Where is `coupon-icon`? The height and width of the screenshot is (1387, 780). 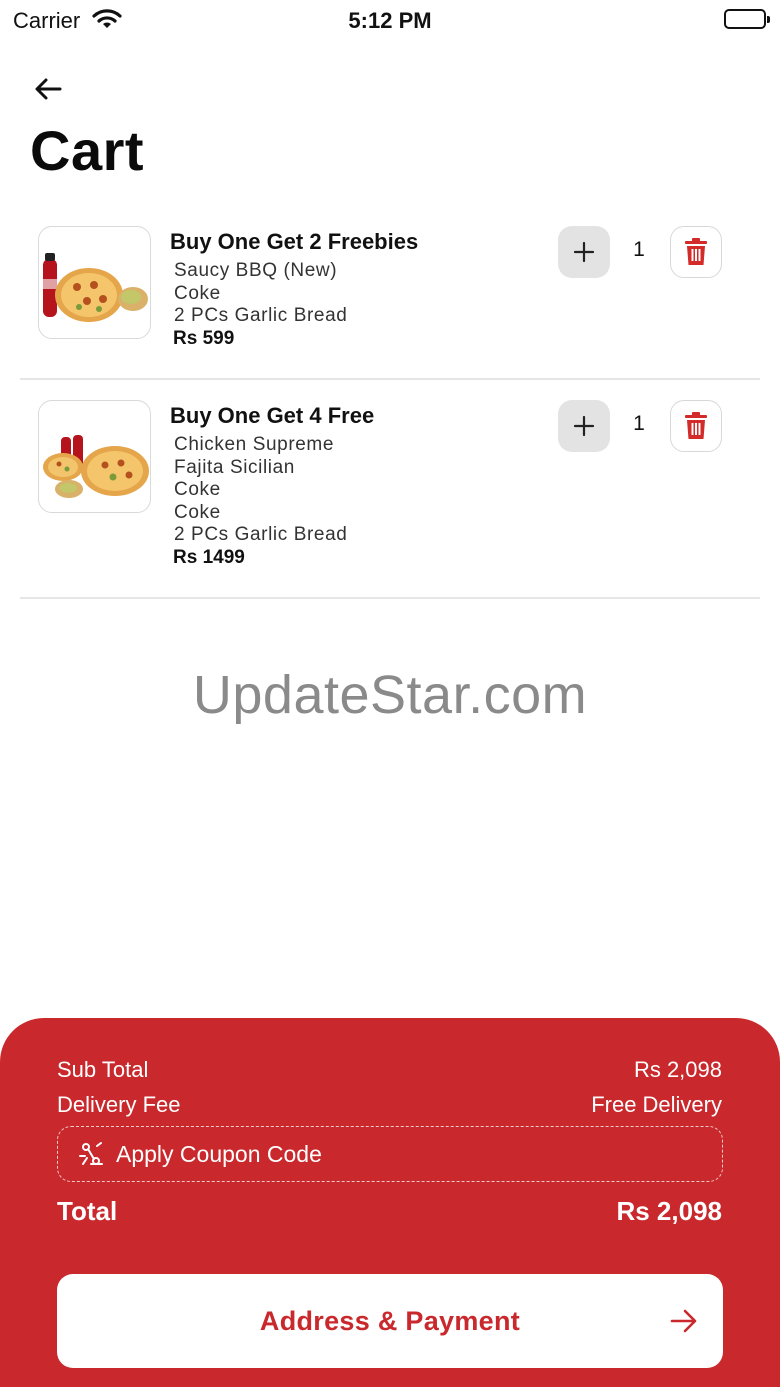 coupon-icon is located at coordinates (91, 1154).